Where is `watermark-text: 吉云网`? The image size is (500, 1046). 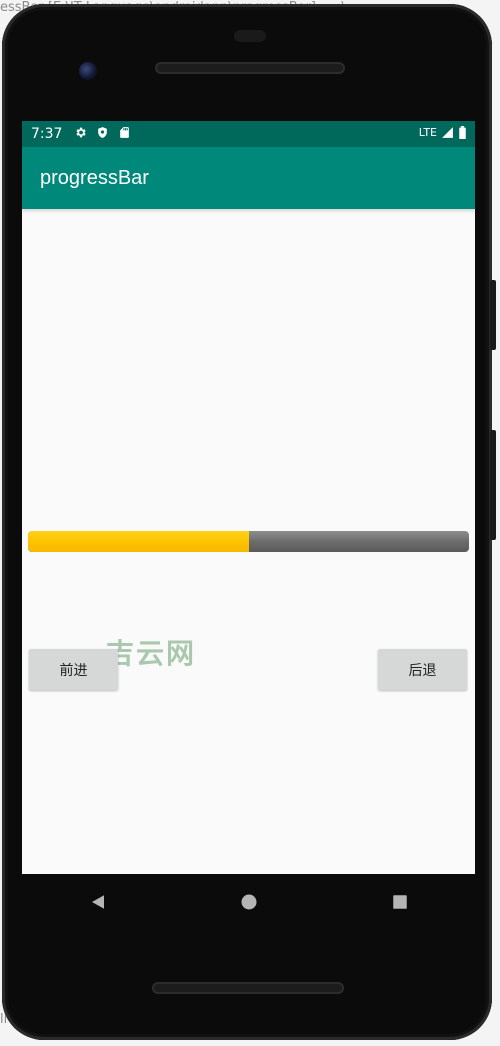 watermark-text: 吉云网 is located at coordinates (151, 653).